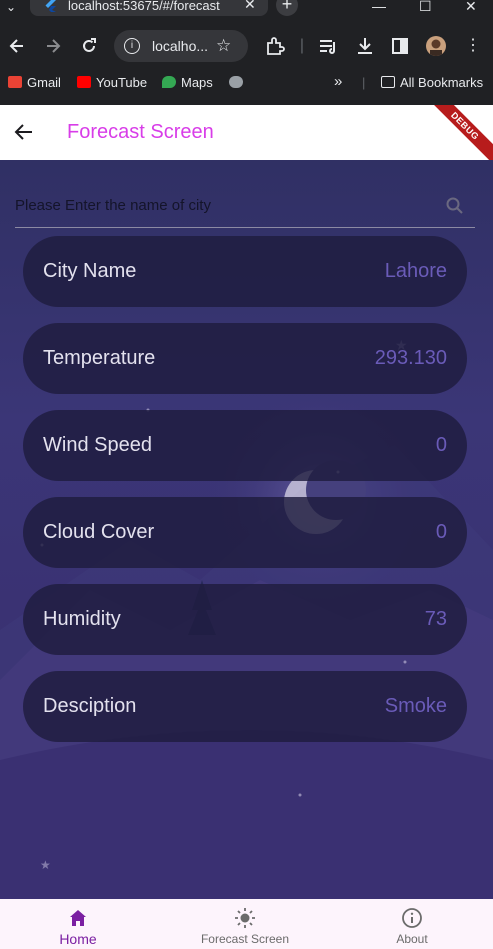 The height and width of the screenshot is (949, 493). I want to click on search-icon, so click(455, 206).